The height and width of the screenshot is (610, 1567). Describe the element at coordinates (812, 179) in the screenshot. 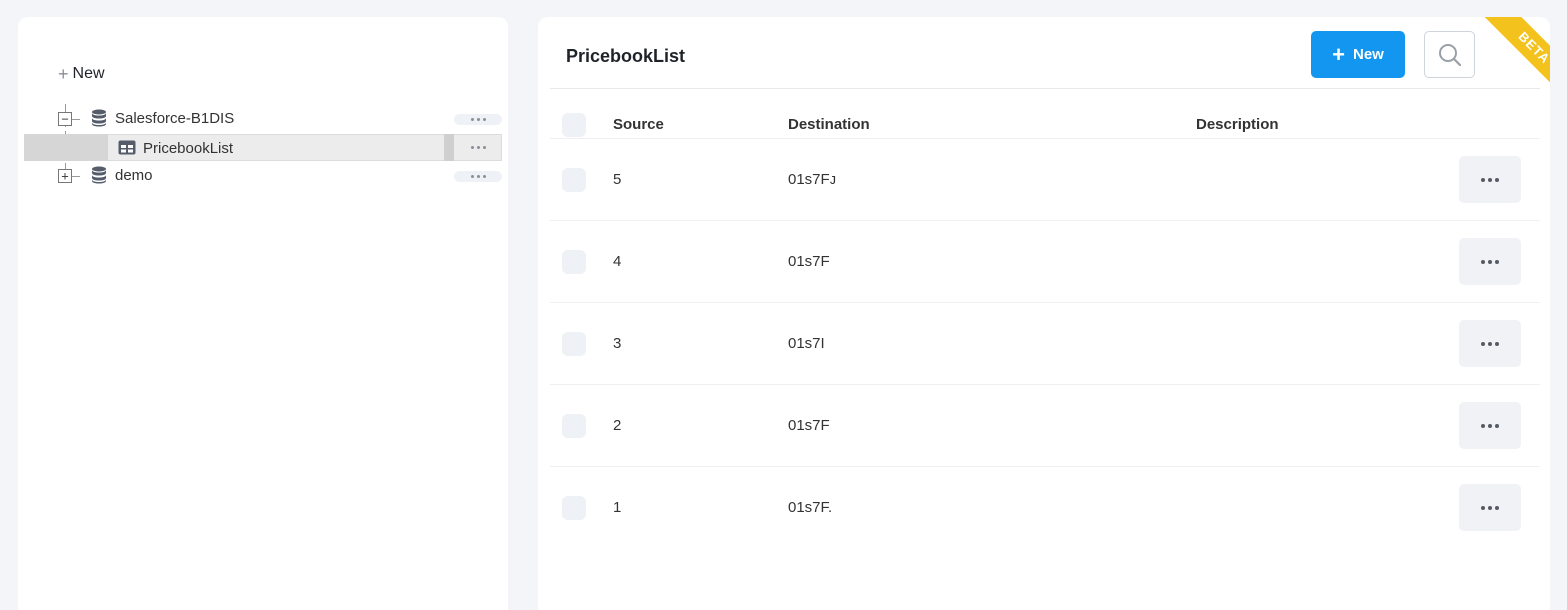

I see `cell-destination: 01s7Fᴊ` at that location.